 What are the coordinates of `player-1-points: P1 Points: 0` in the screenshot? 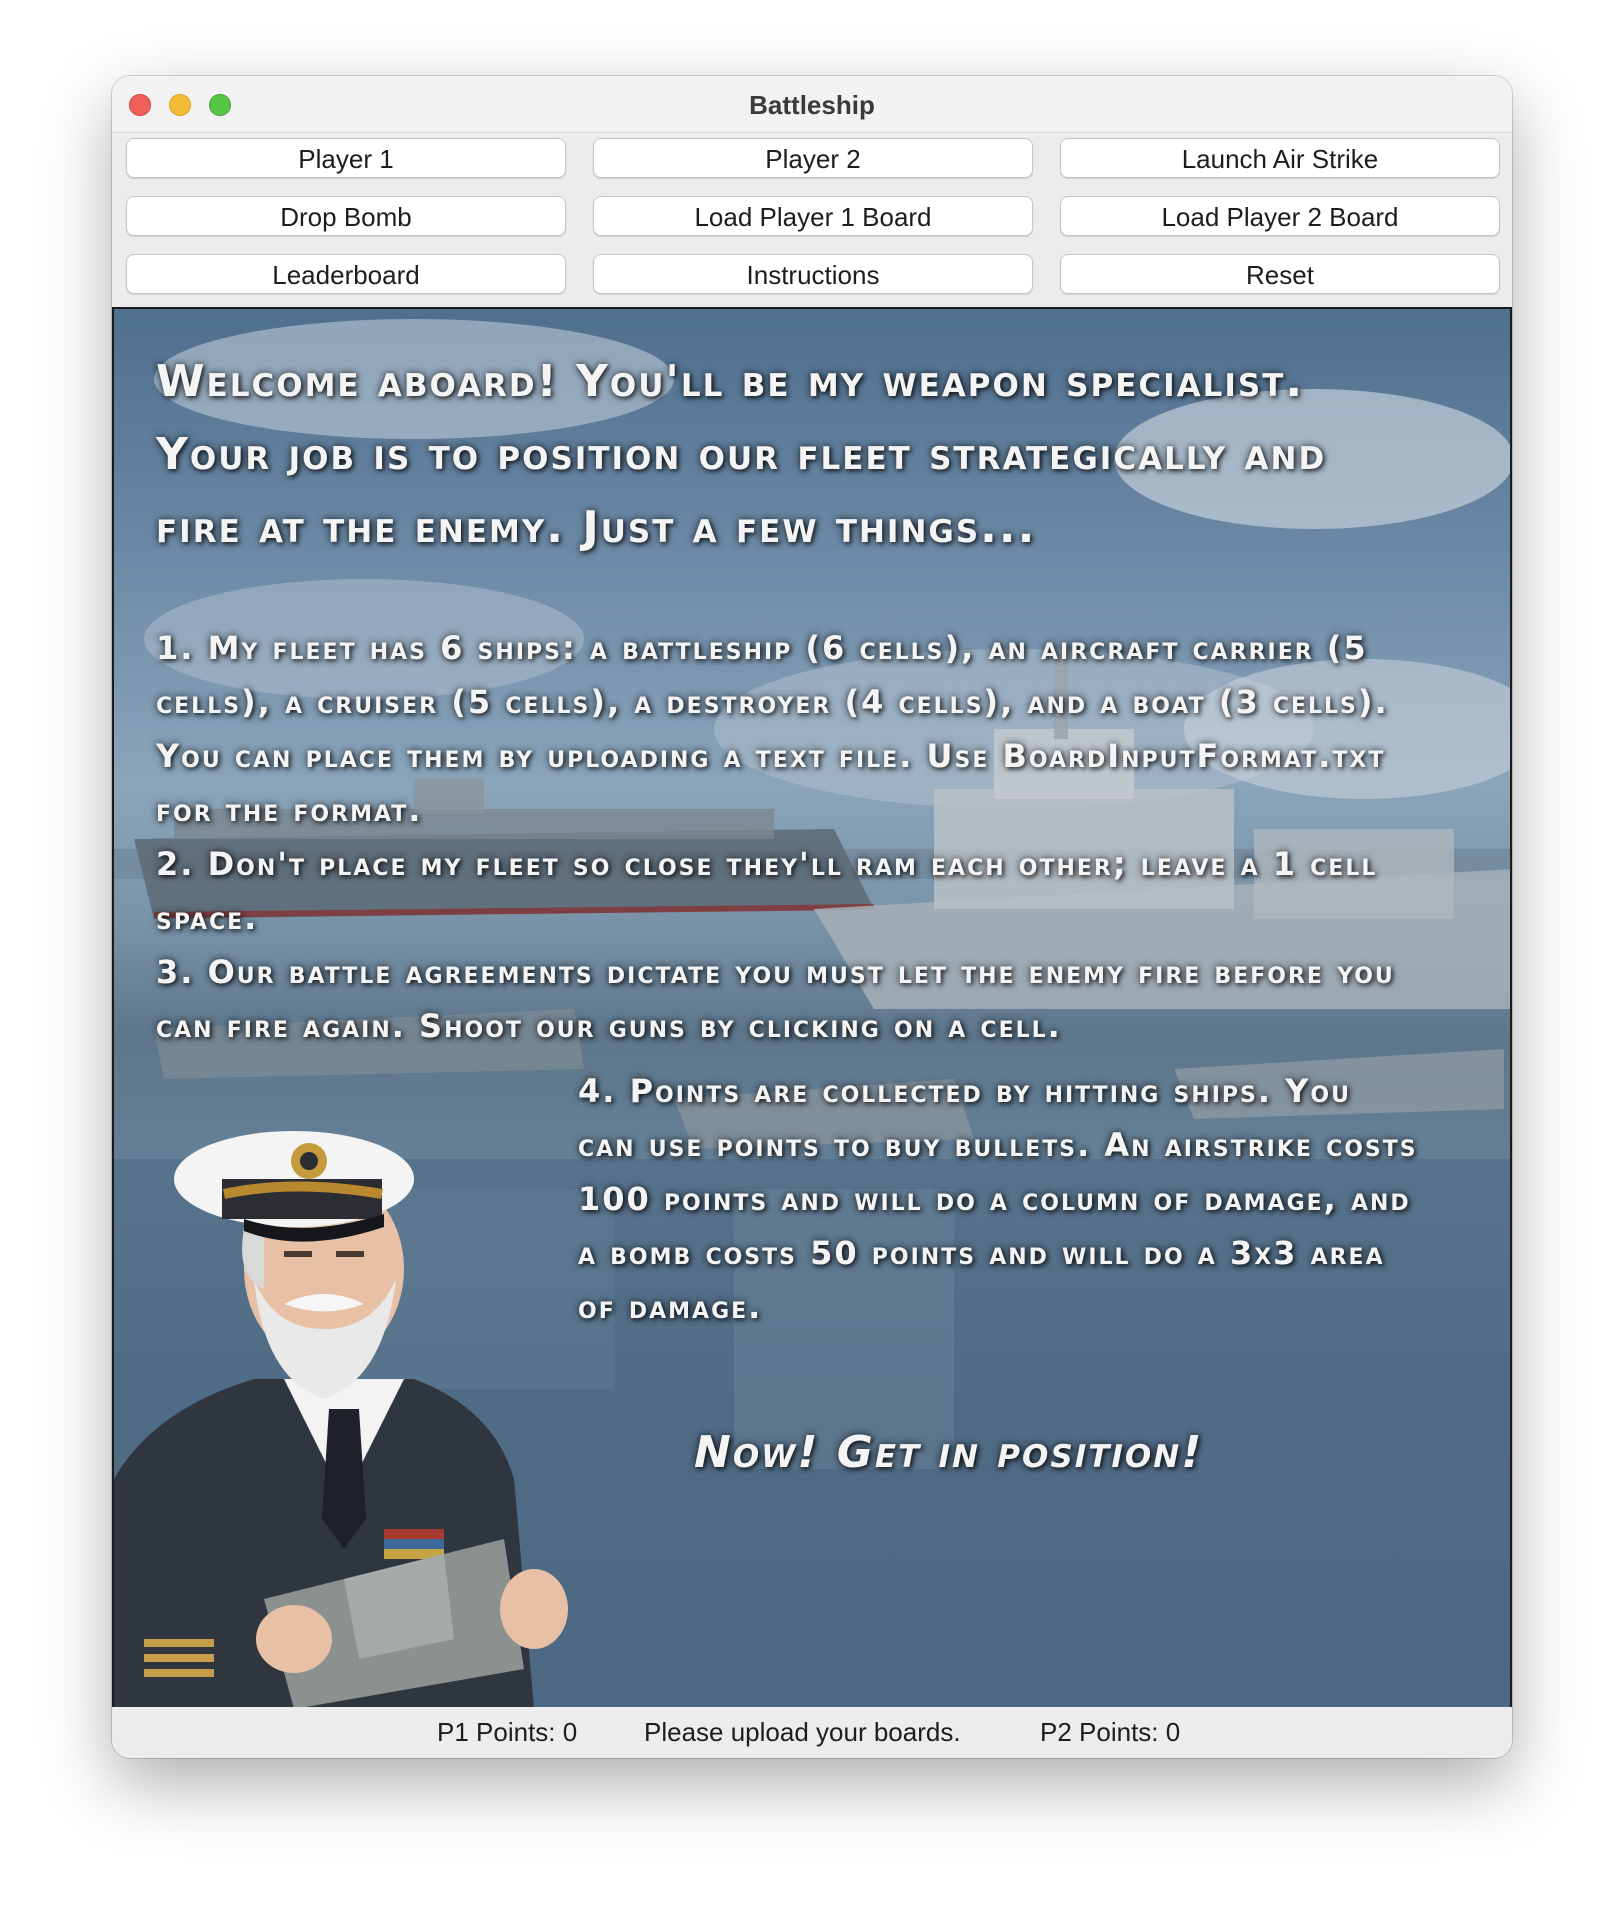 It's located at (507, 1732).